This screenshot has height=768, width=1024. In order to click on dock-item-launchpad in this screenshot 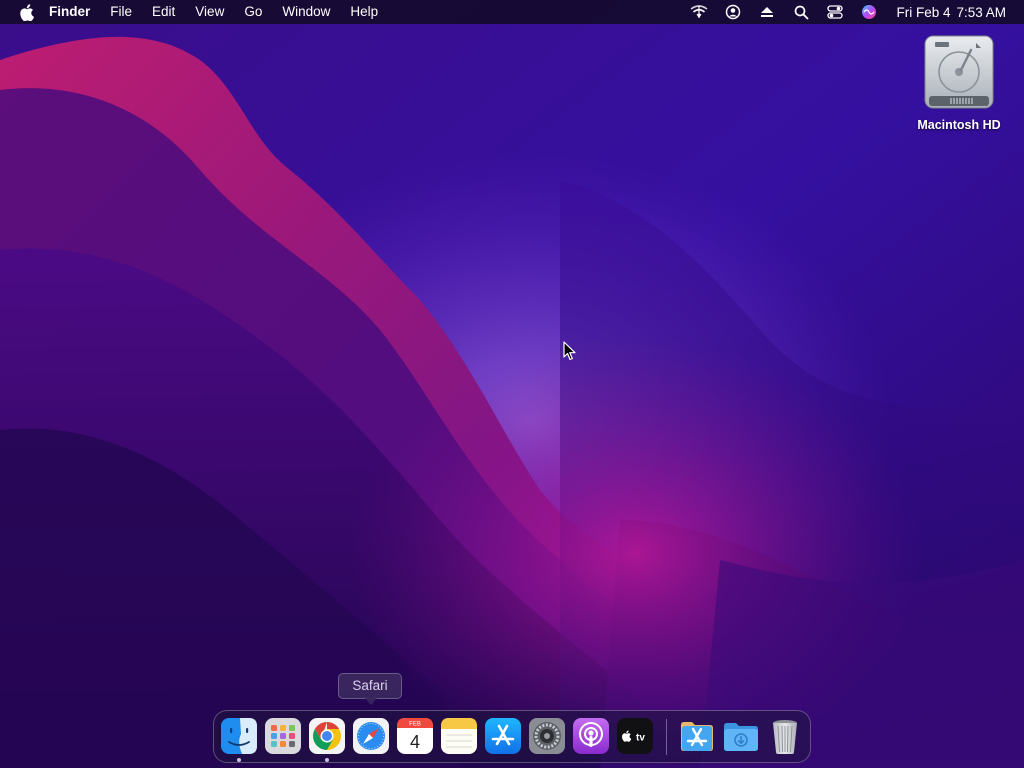, I will do `click(283, 736)`.